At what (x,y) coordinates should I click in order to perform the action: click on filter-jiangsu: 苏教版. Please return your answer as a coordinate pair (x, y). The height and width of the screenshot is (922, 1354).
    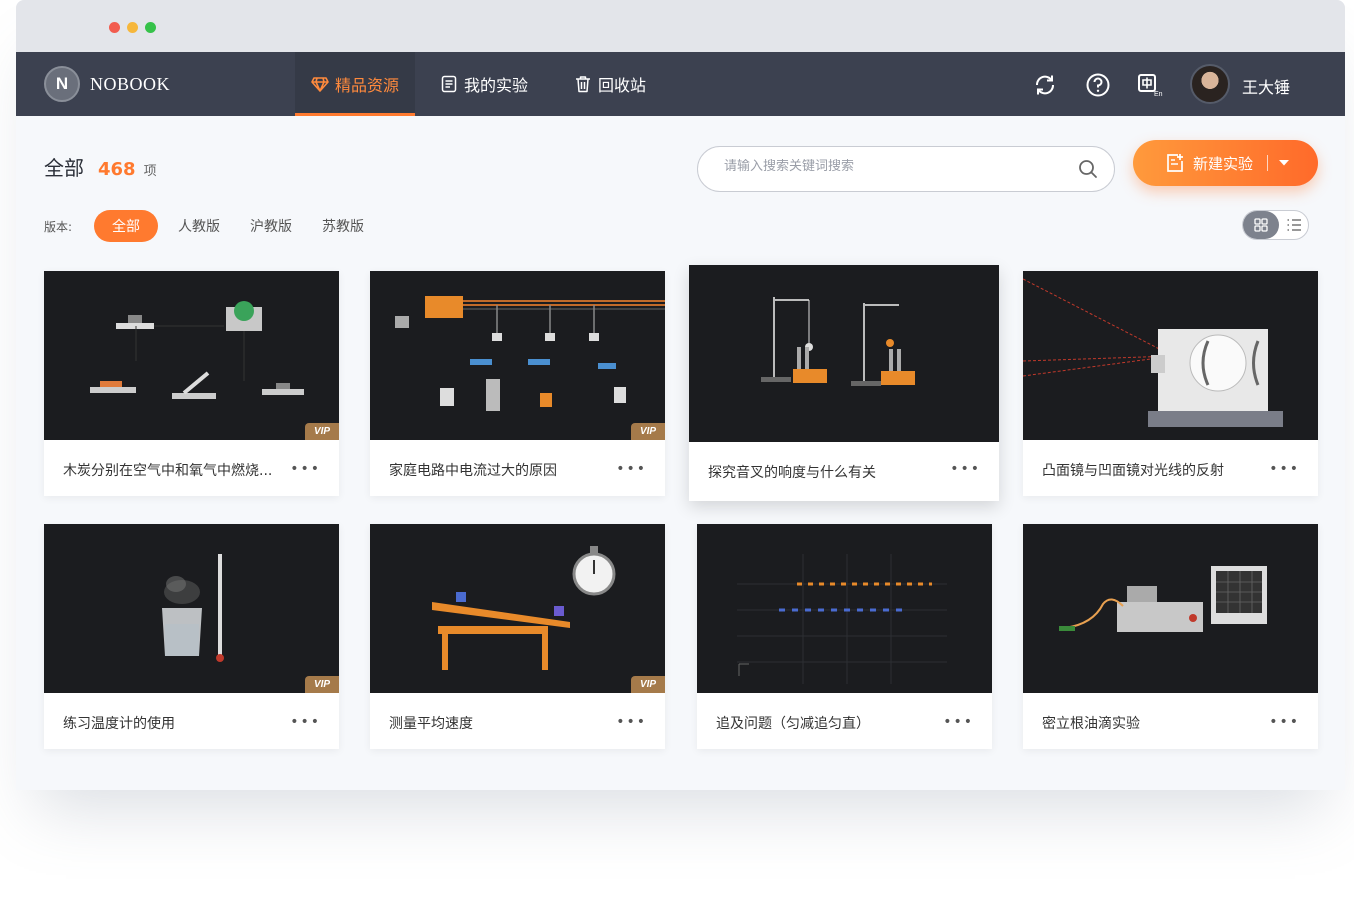
    Looking at the image, I should click on (343, 226).